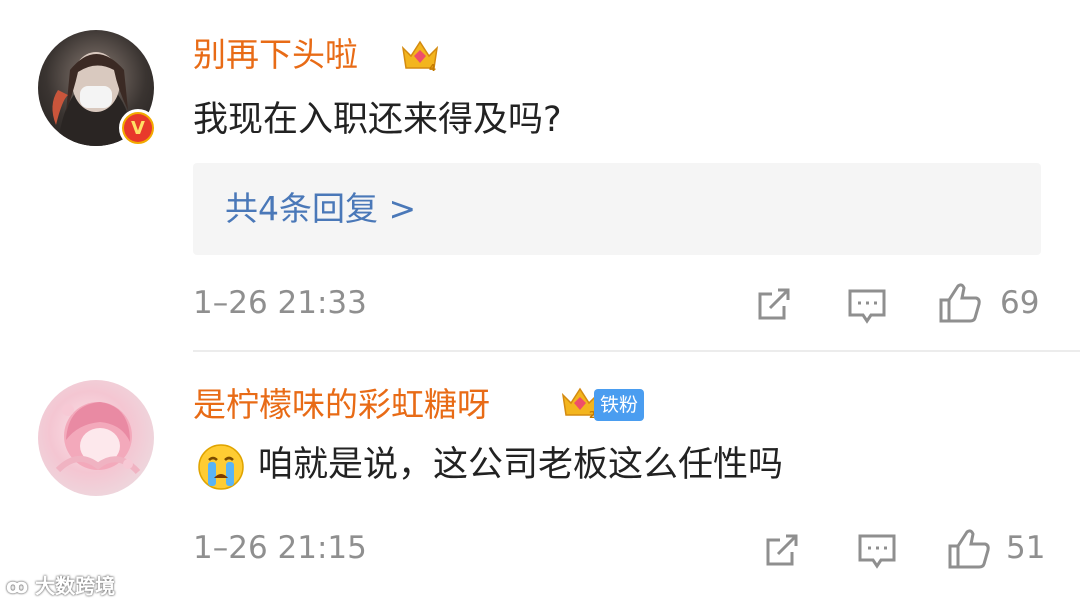 The width and height of the screenshot is (1080, 606). What do you see at coordinates (280, 548) in the screenshot?
I see `comment-timestamp: 1–26 21:15` at bounding box center [280, 548].